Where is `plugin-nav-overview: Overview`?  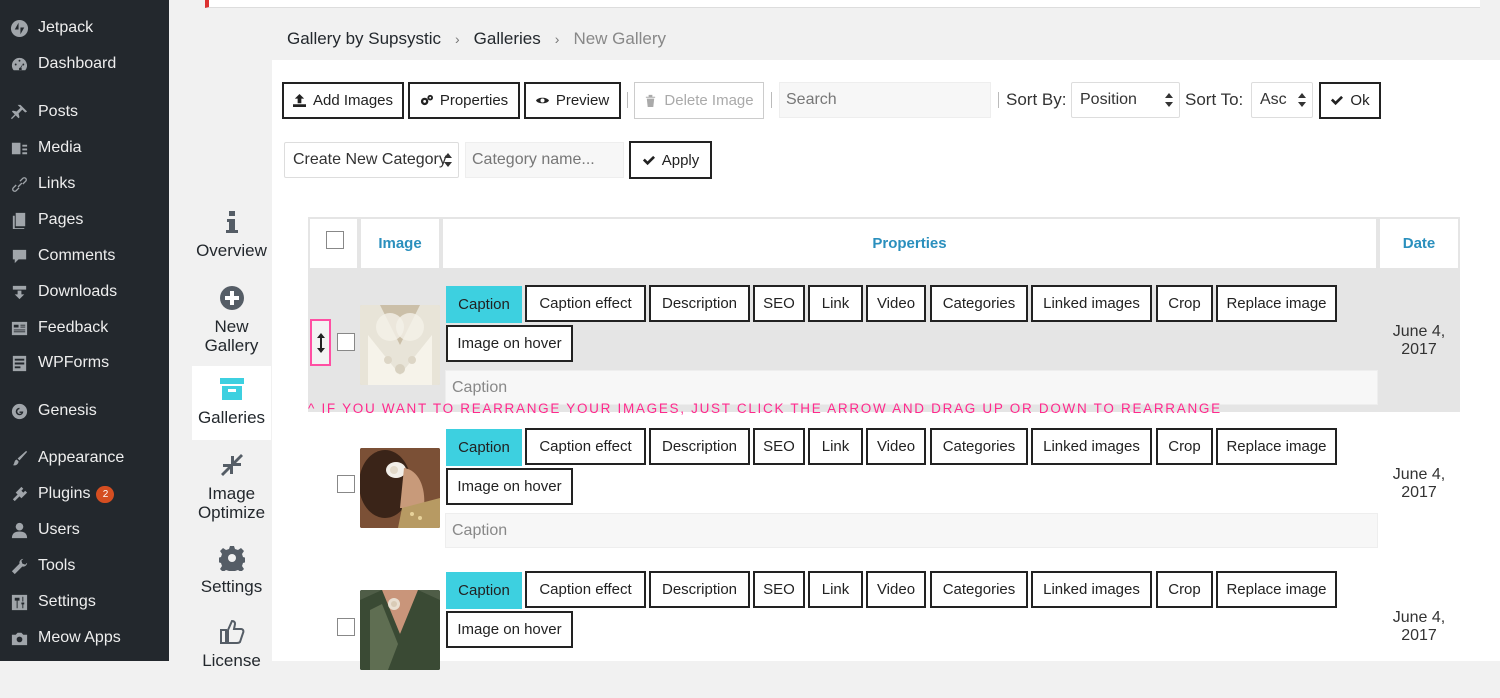 plugin-nav-overview: Overview is located at coordinates (231, 234).